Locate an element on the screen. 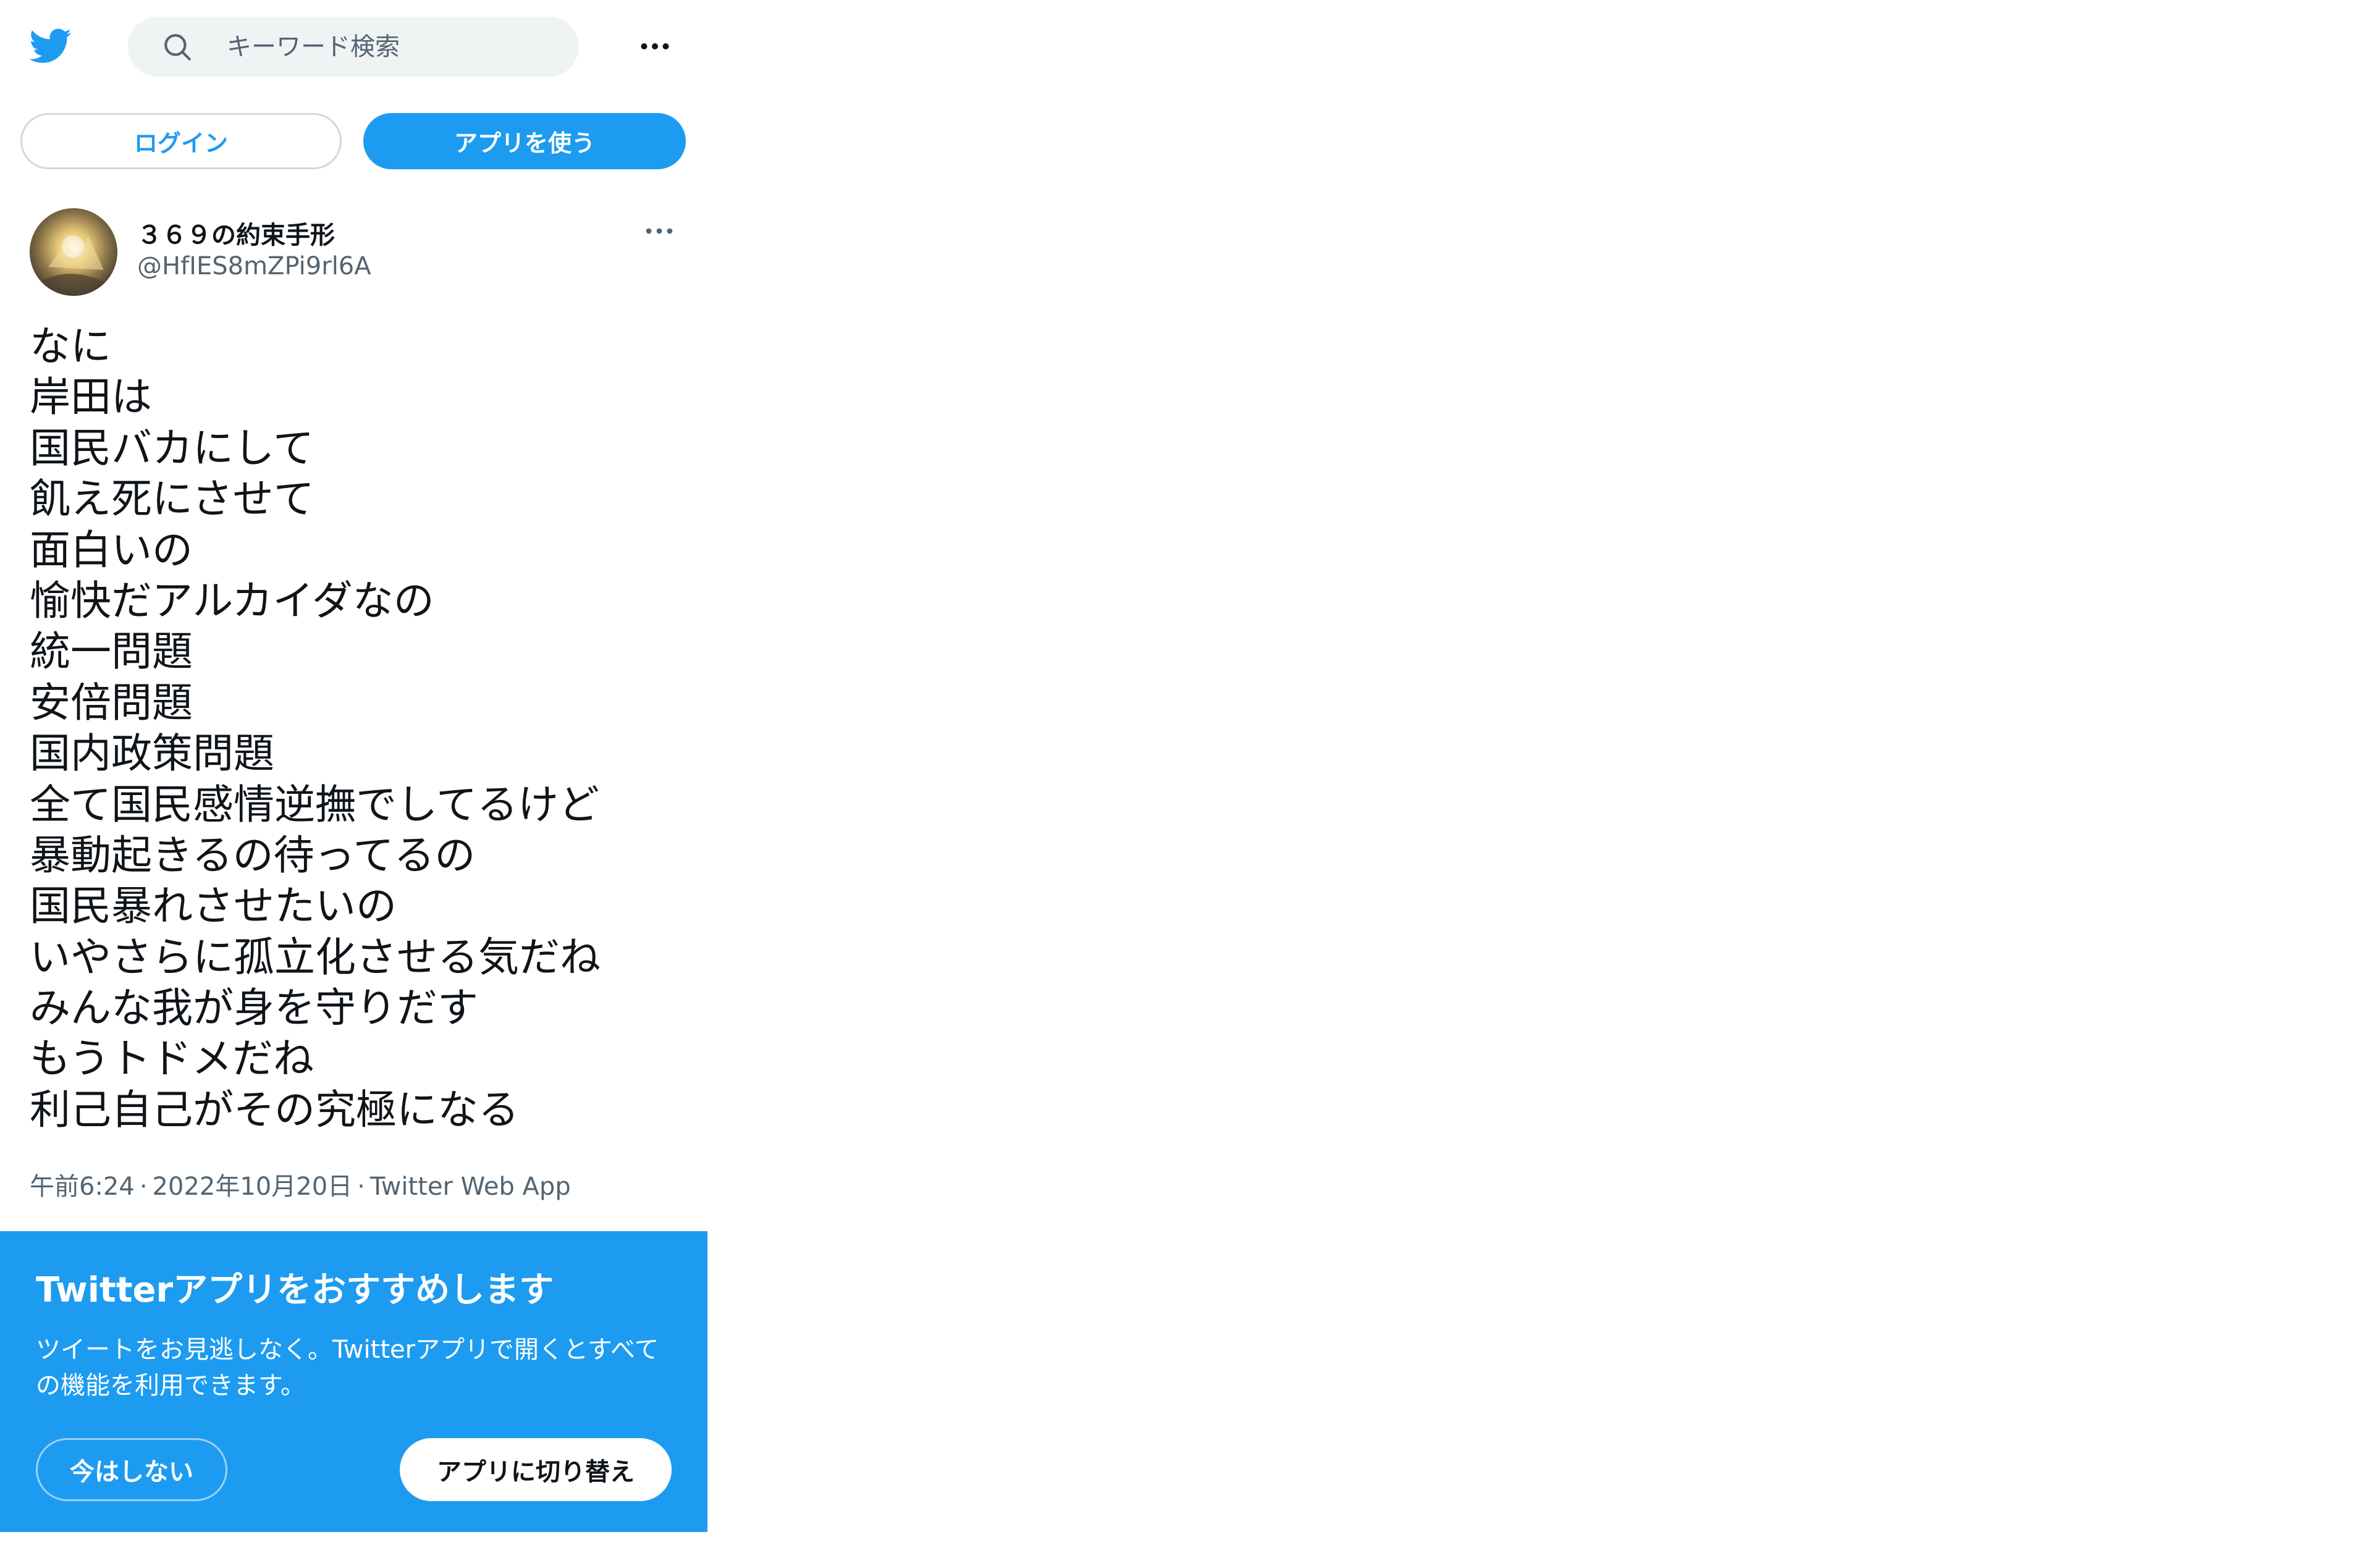  tweet-date: 2022年10月20日 is located at coordinates (253, 1186).